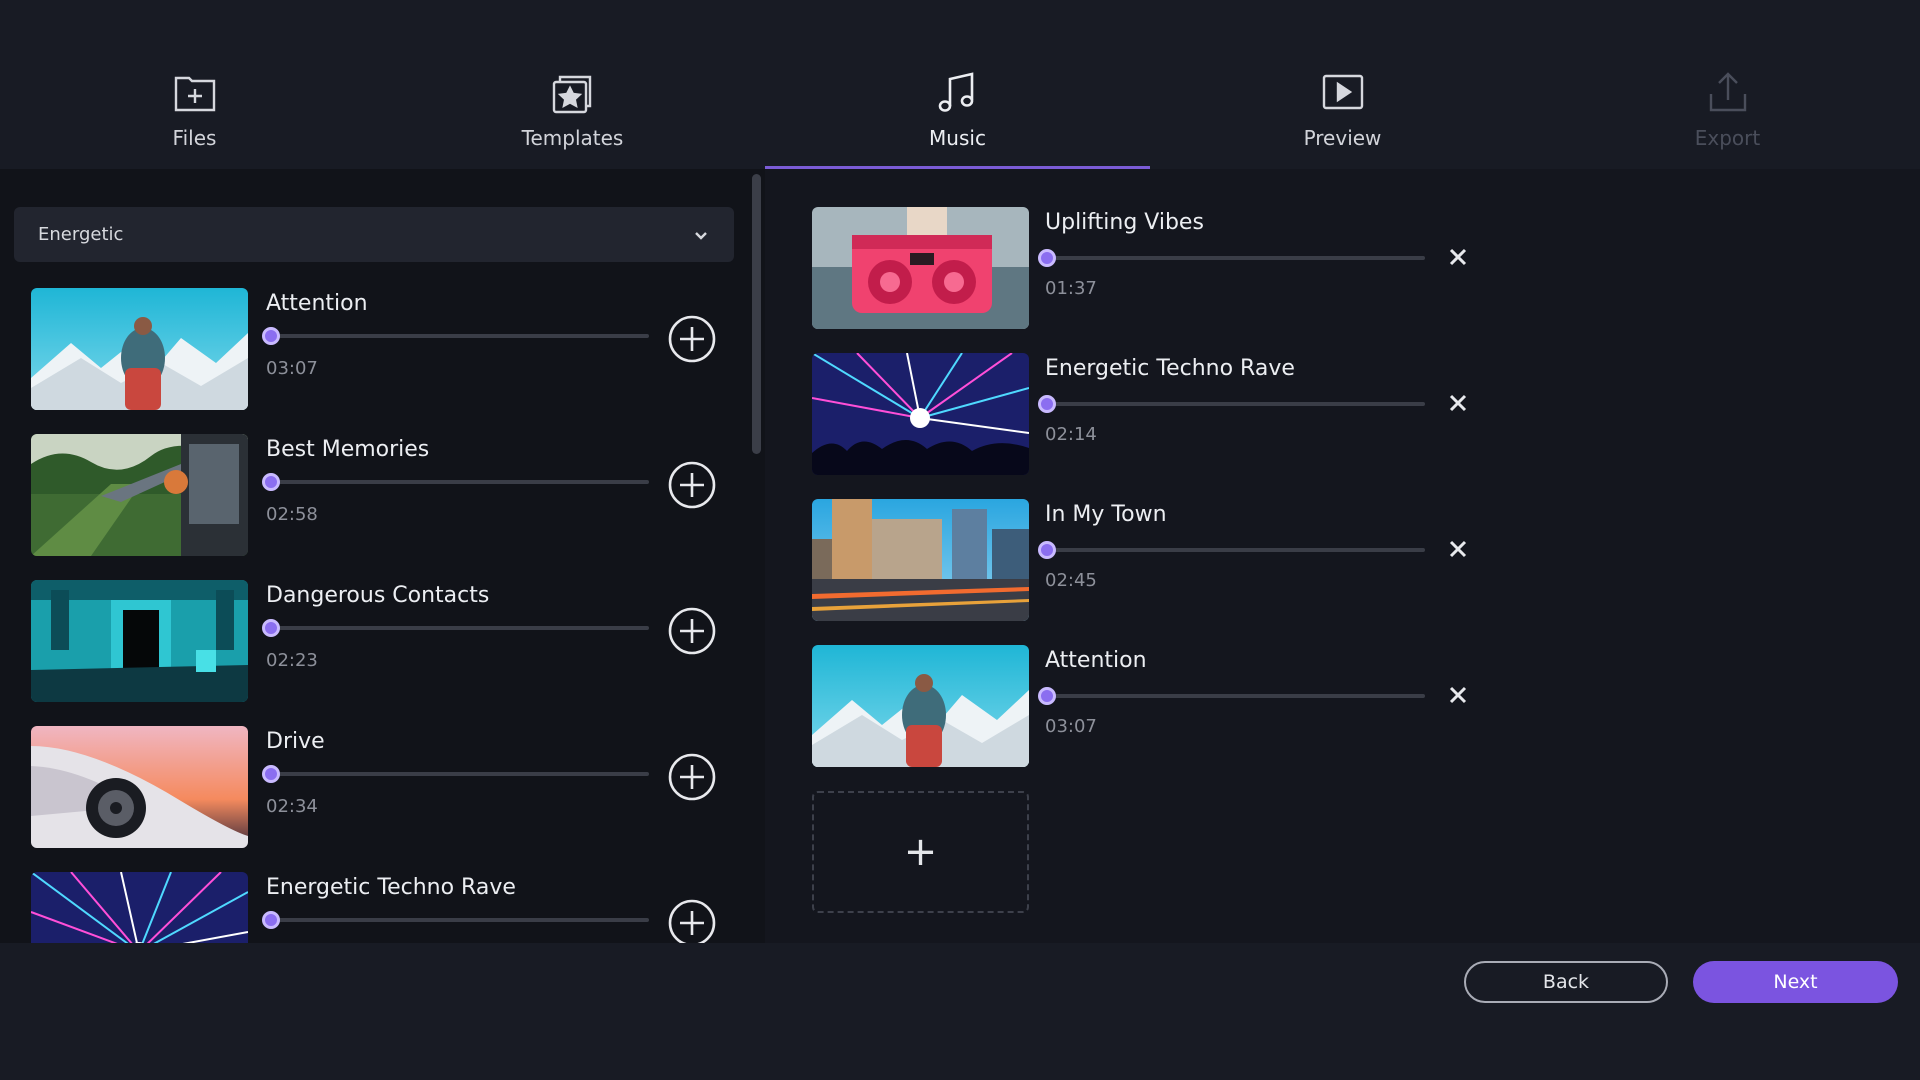 The image size is (1920, 1080). Describe the element at coordinates (292, 660) in the screenshot. I see `track-duration: 02:23` at that location.